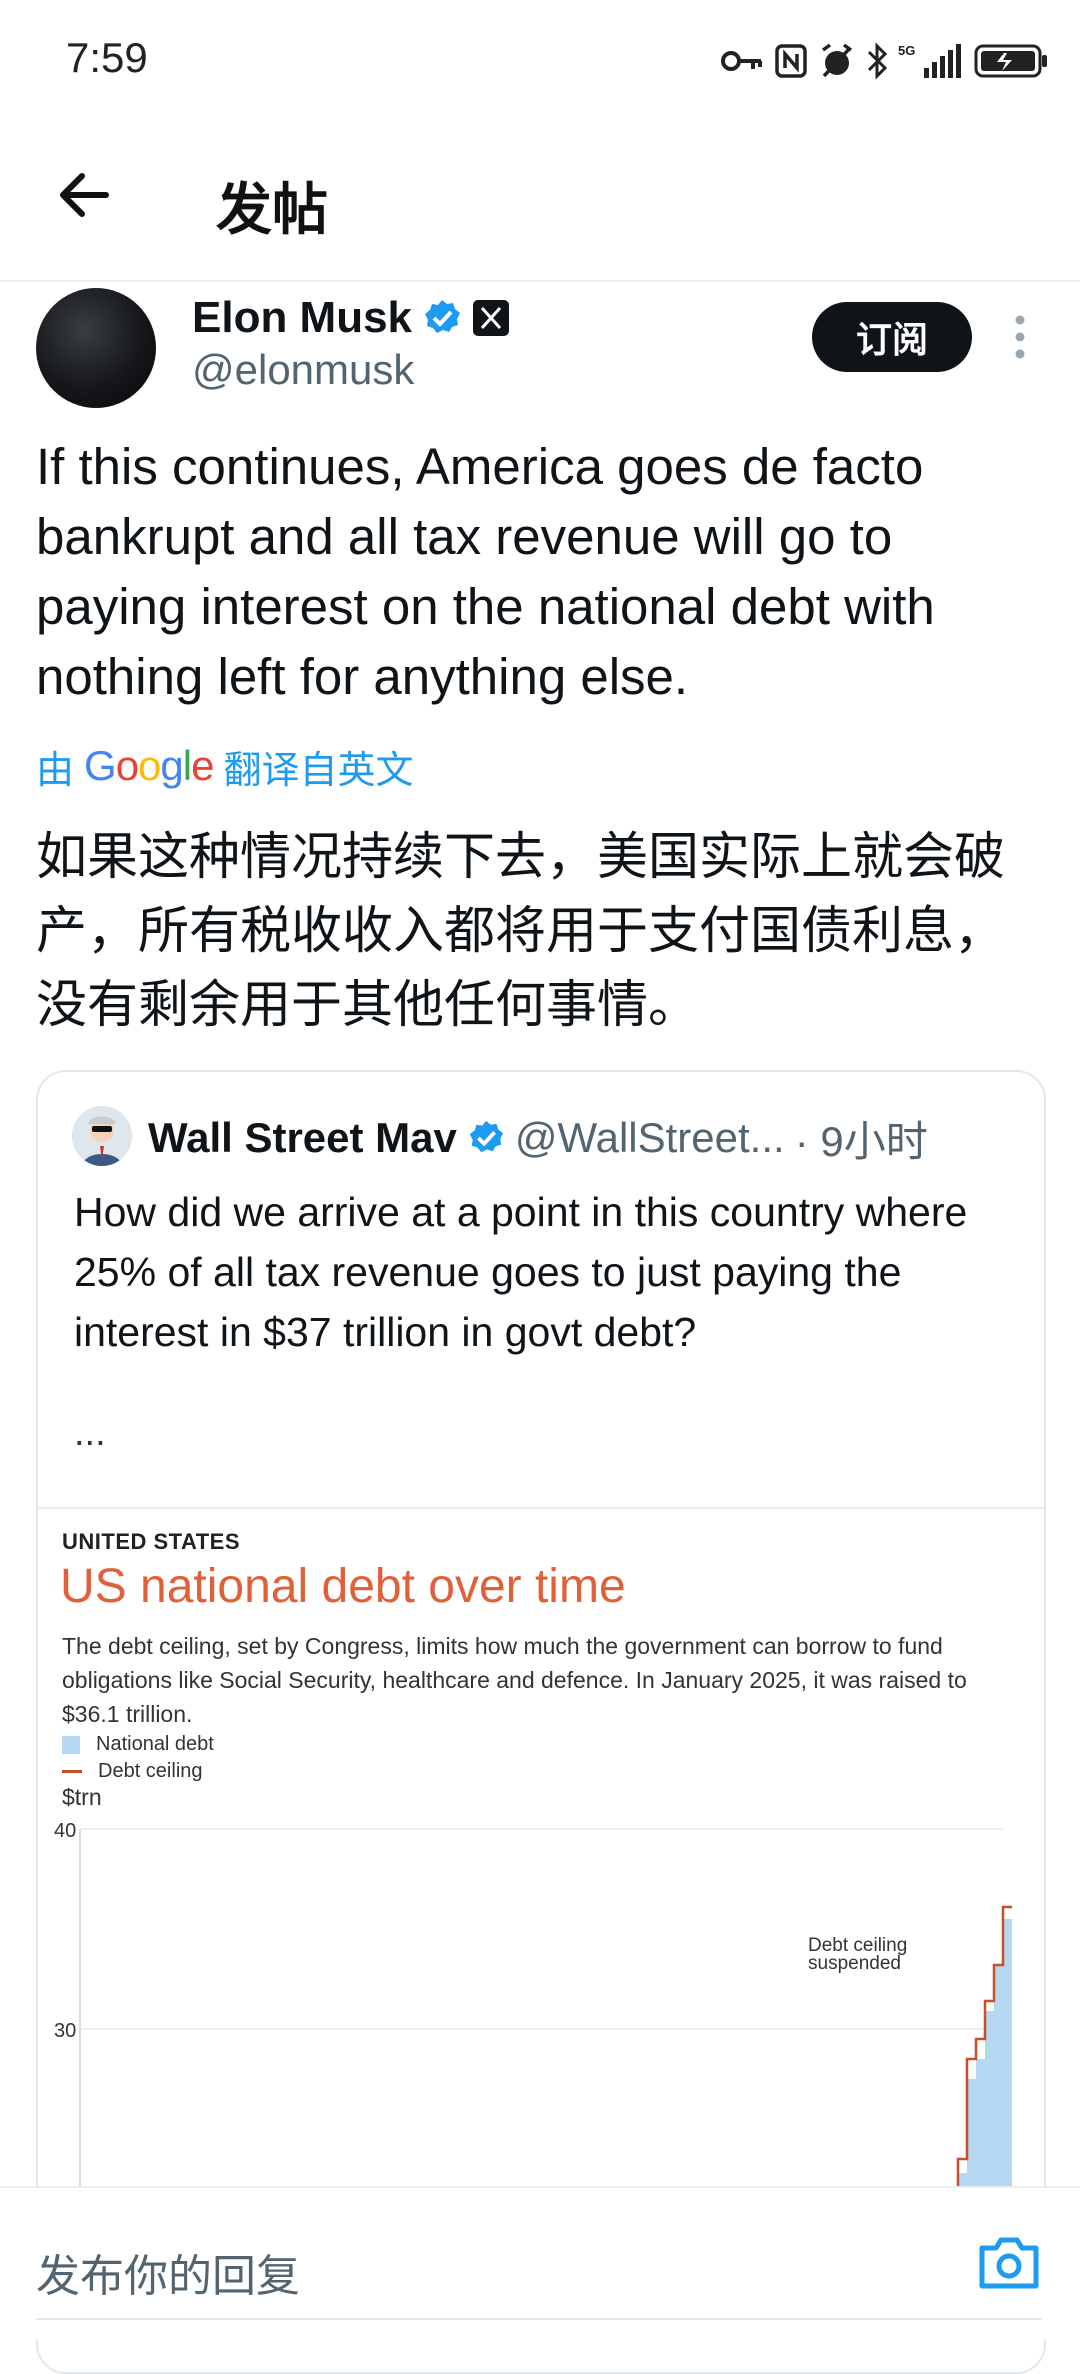 The image size is (1080, 2374). I want to click on quote-verified-badge-icon, so click(486, 1136).